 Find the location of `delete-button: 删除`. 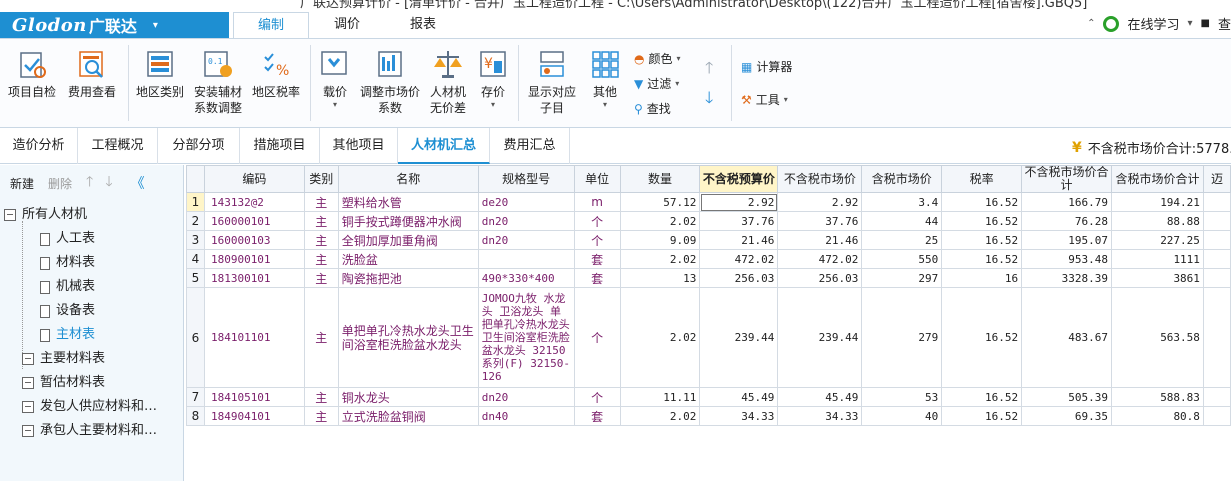

delete-button: 删除 is located at coordinates (60, 183).